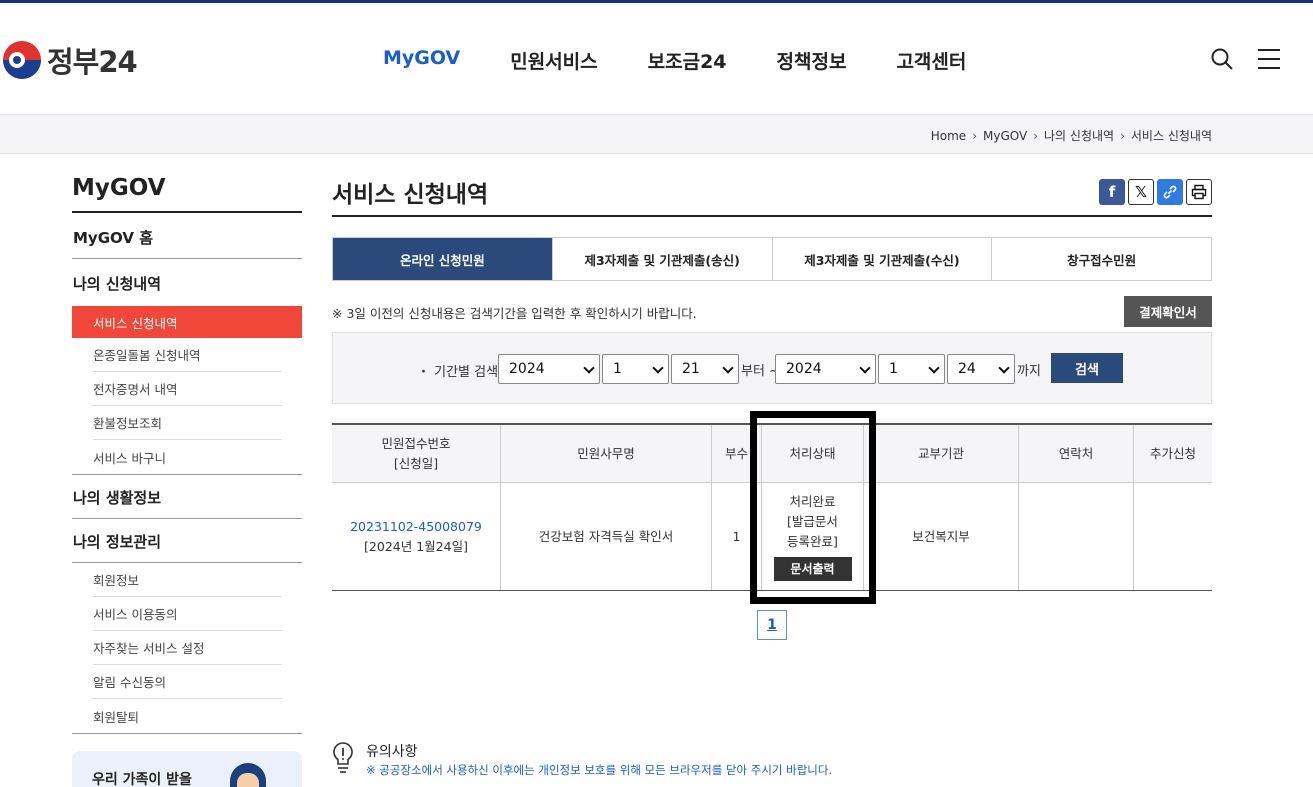  Describe the element at coordinates (1005, 136) in the screenshot. I see `breadcrumb-mygov: MyGOV` at that location.